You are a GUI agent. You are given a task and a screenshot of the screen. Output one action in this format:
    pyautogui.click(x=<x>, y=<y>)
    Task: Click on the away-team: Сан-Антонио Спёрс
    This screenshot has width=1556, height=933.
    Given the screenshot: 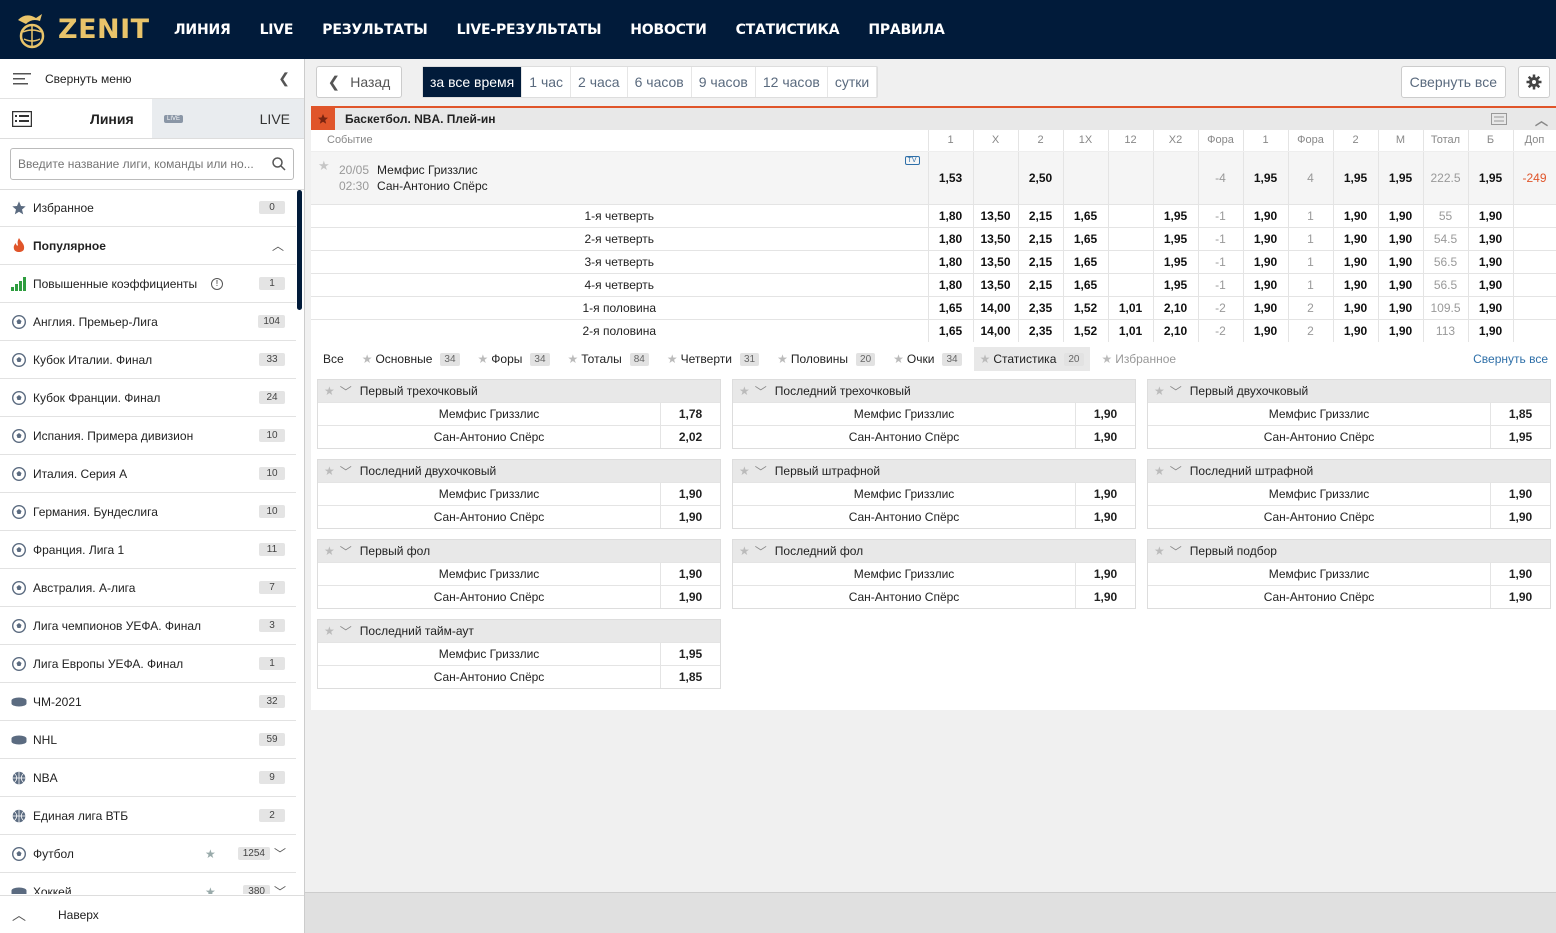 What is the action you would take?
    pyautogui.click(x=432, y=186)
    